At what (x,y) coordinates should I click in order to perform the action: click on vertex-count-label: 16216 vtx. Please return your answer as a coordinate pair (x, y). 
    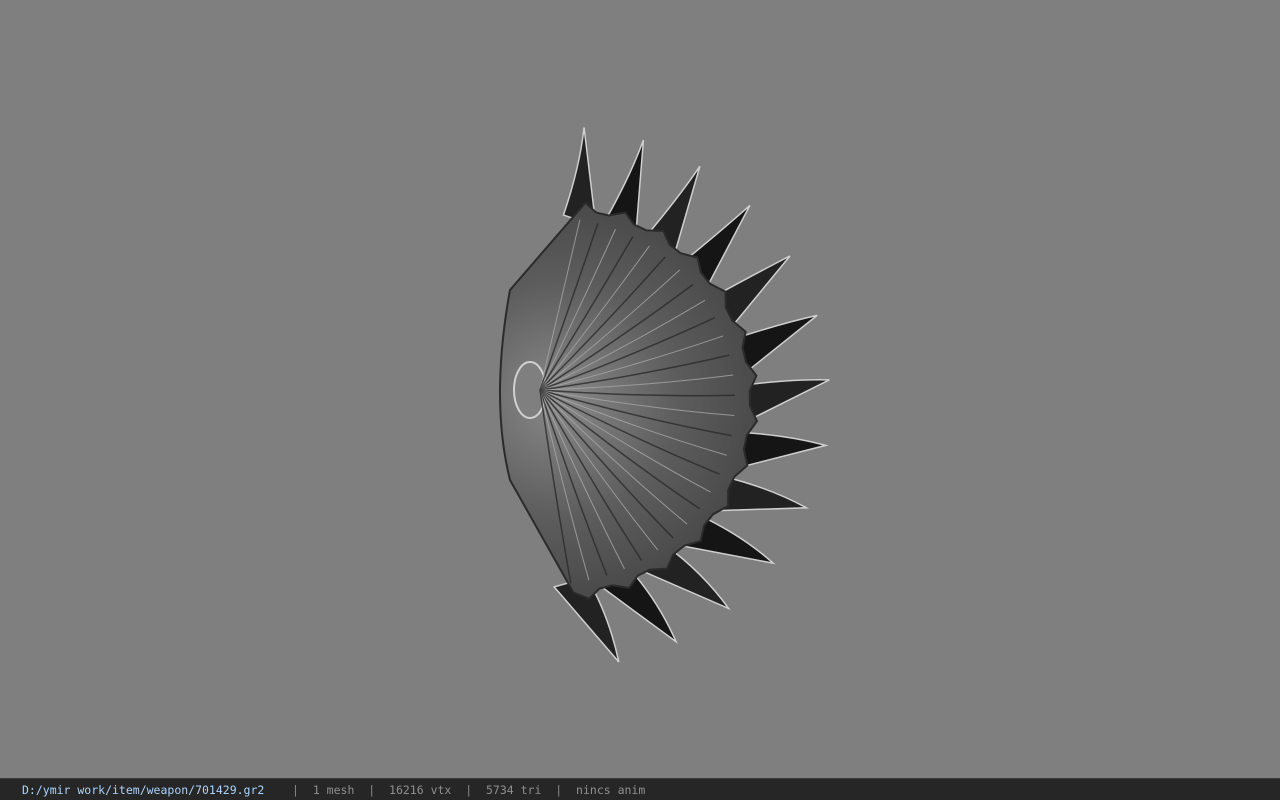
    Looking at the image, I should click on (420, 789).